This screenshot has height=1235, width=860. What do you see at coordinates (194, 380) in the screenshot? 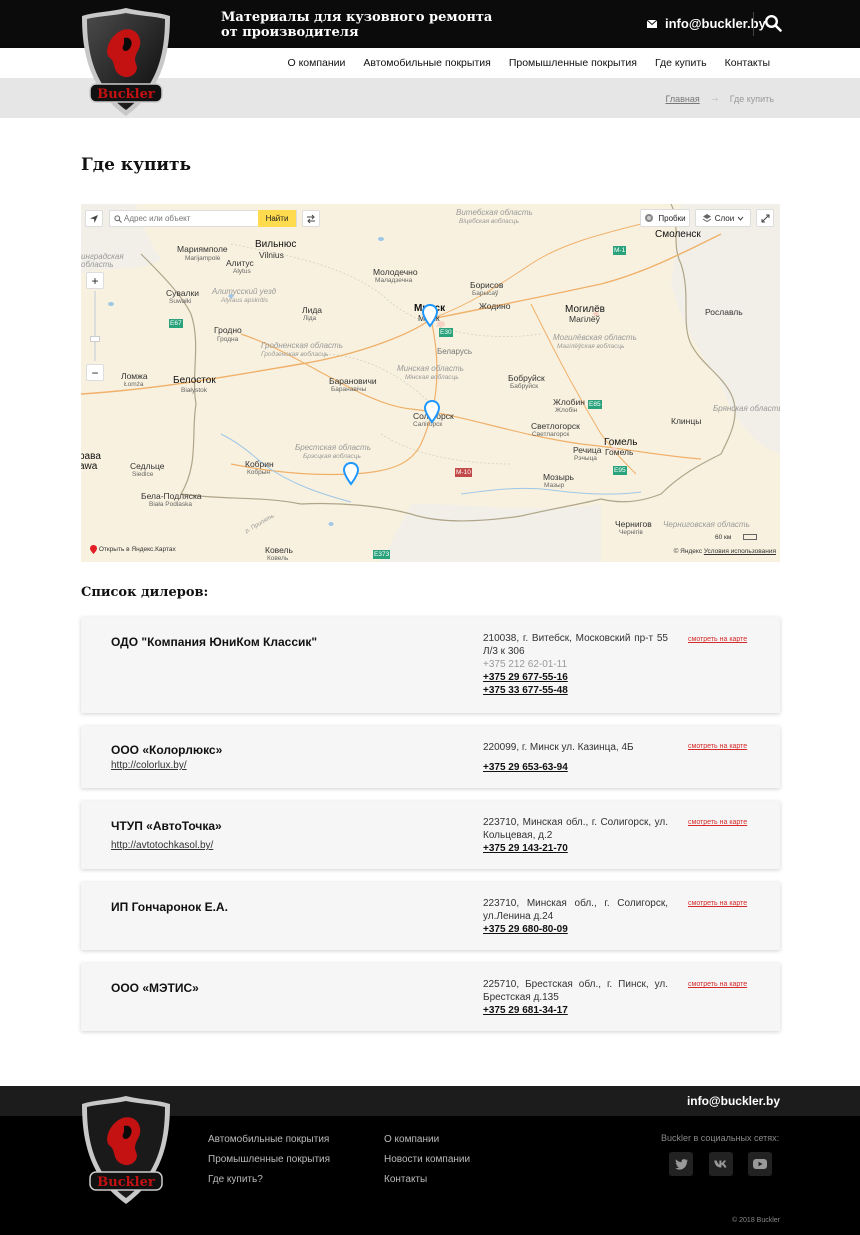
I see `map-city-belostok: Белосток` at bounding box center [194, 380].